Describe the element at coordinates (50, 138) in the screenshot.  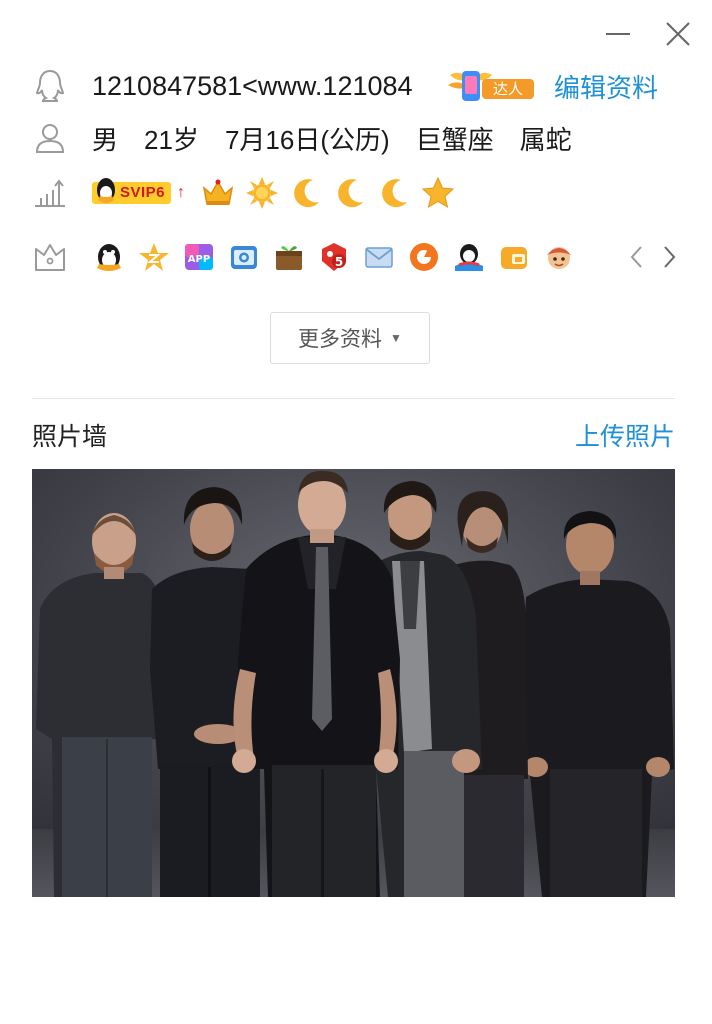
I see `person-icon` at that location.